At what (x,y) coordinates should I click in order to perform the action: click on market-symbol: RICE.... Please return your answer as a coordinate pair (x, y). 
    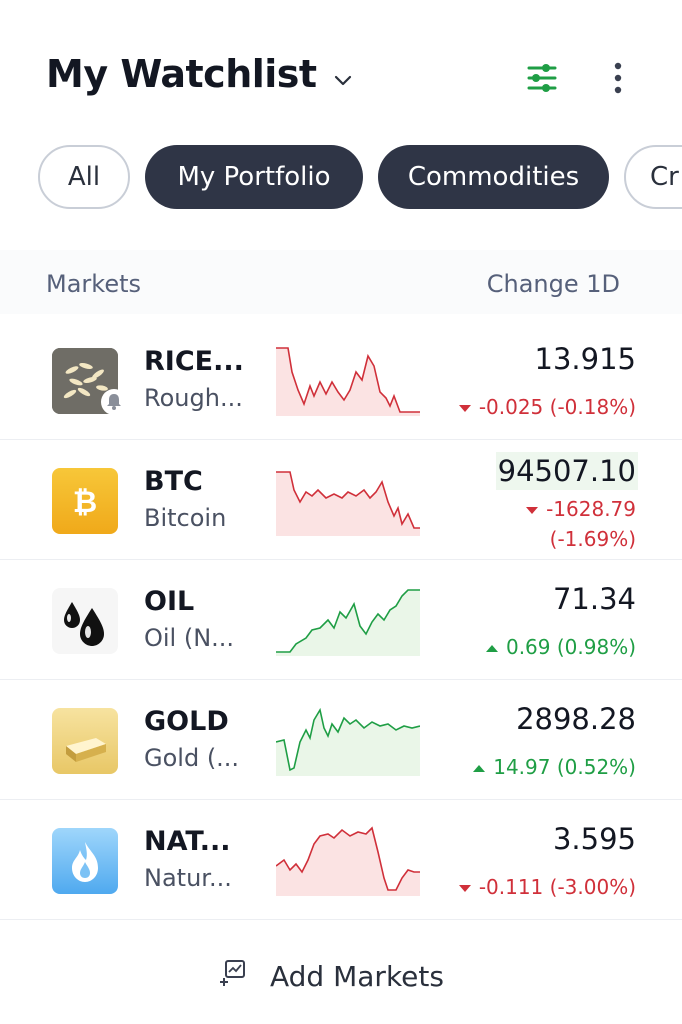
    Looking at the image, I should click on (194, 361).